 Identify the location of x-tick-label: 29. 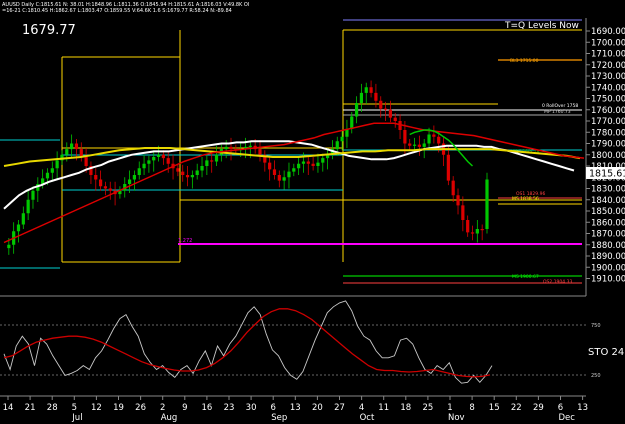
(538, 408).